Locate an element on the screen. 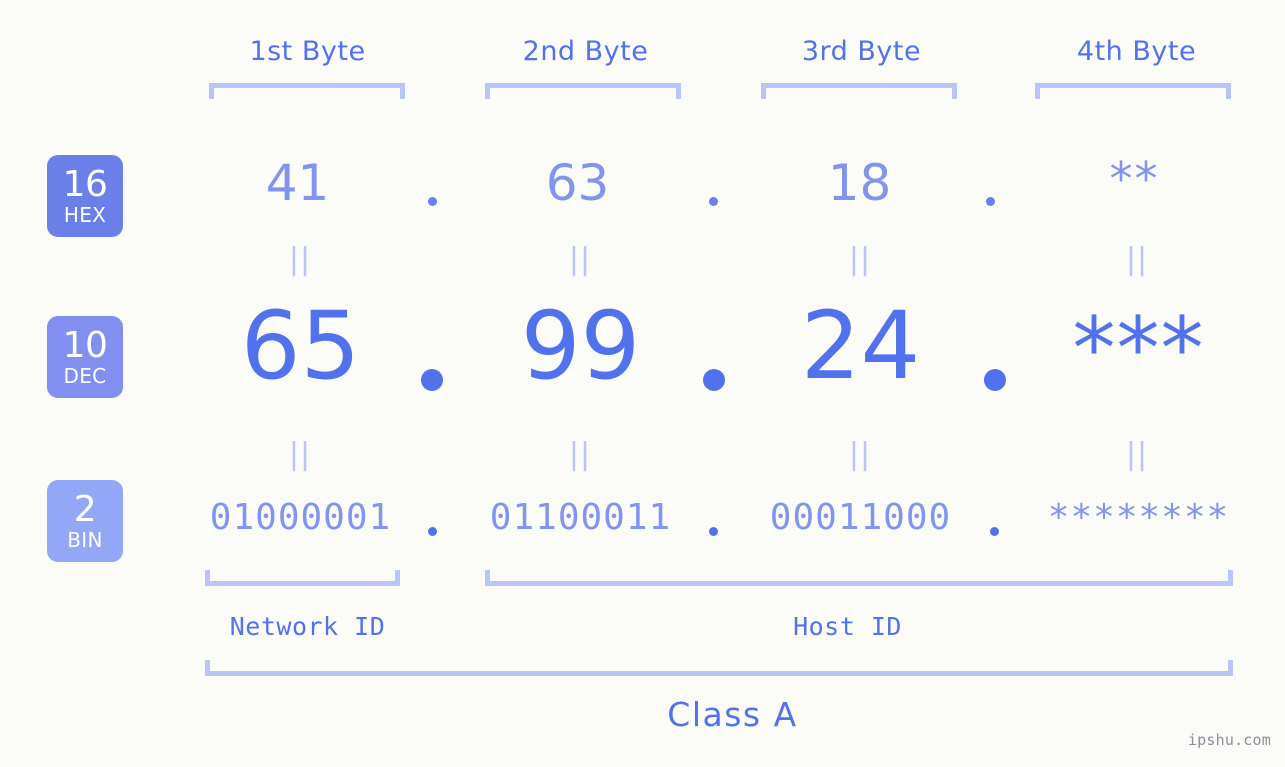  equality-mark-dec-bin-1: || is located at coordinates (300, 454).